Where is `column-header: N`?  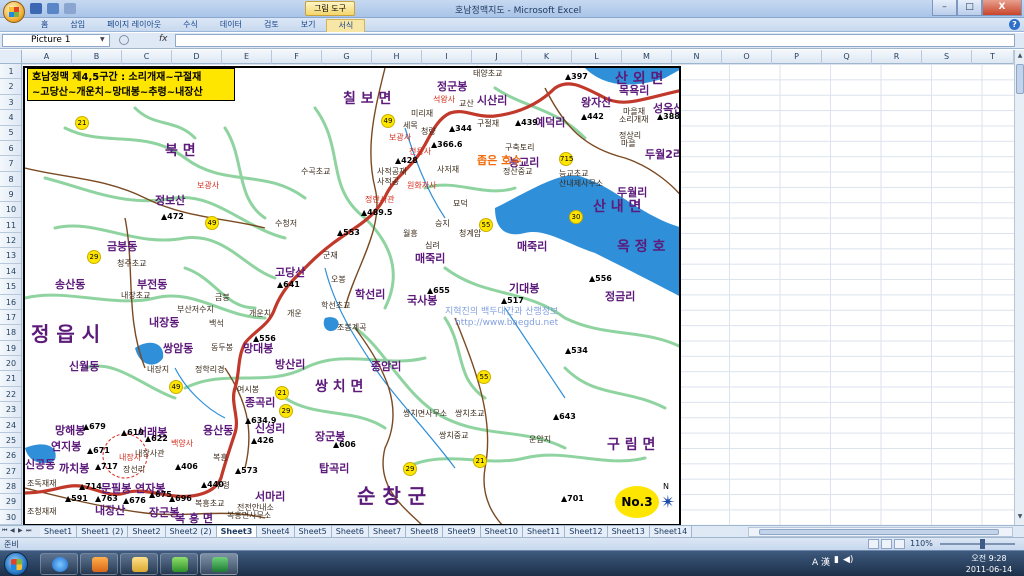 column-header: N is located at coordinates (697, 57).